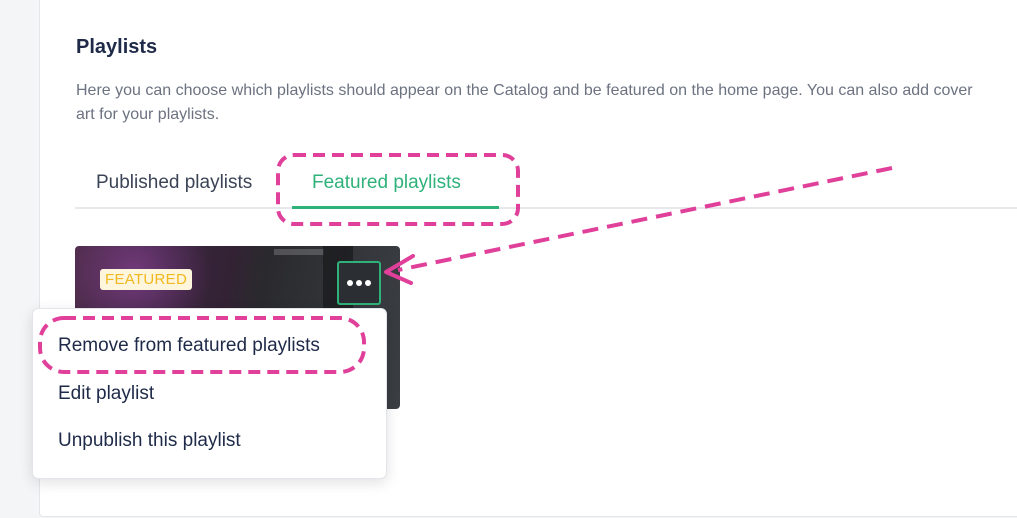 This screenshot has height=518, width=1017. I want to click on tab-featured-playlists: Featured playlists, so click(386, 183).